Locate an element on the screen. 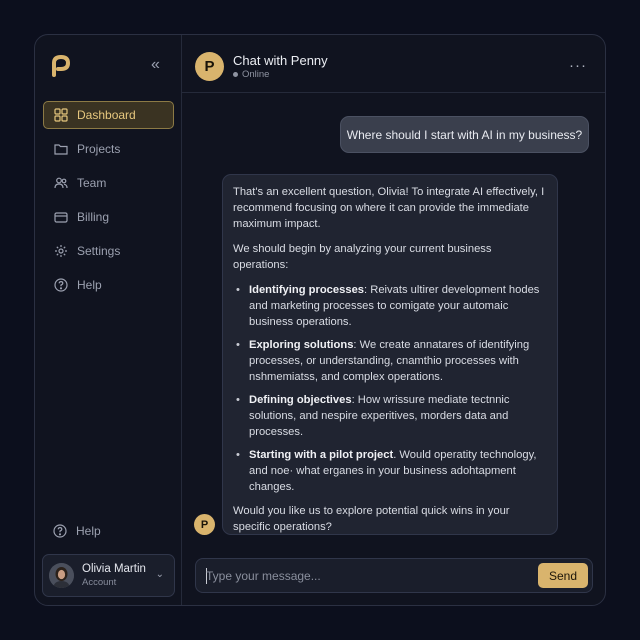  chevron-down-icon: ⌄ is located at coordinates (159, 574).